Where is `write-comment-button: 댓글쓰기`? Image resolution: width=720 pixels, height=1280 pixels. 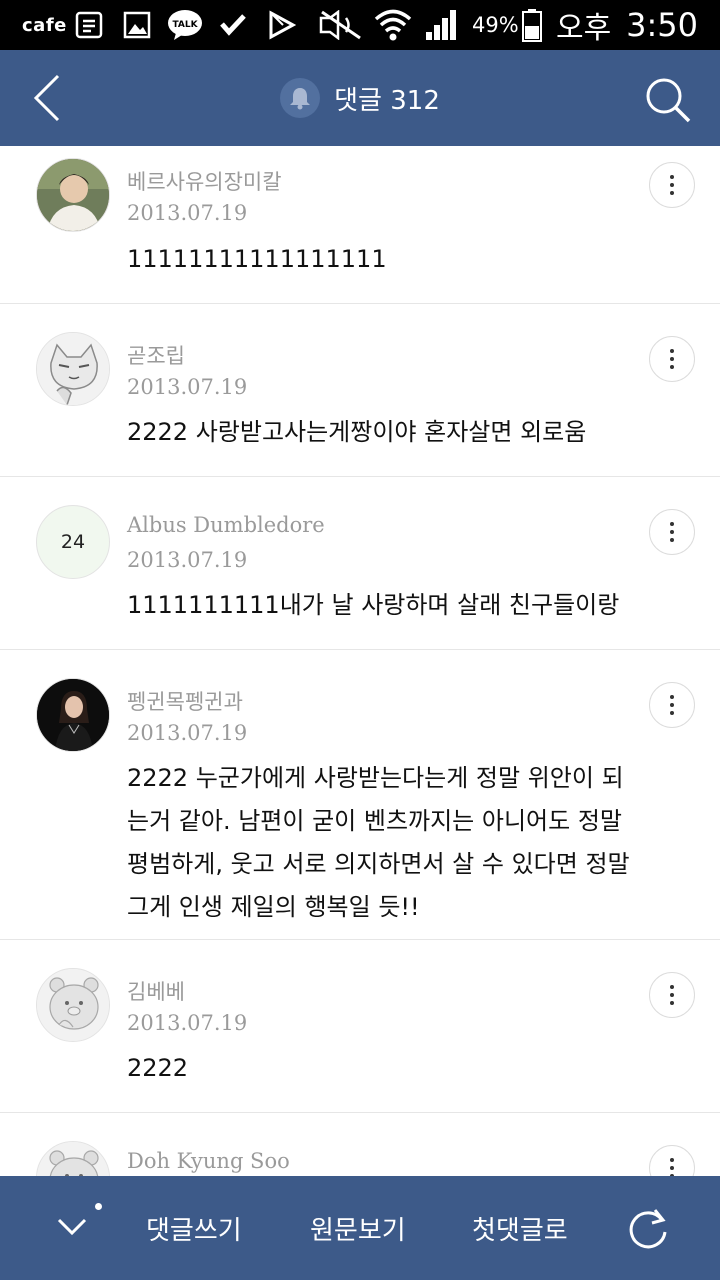 write-comment-button: 댓글쓰기 is located at coordinates (194, 1228).